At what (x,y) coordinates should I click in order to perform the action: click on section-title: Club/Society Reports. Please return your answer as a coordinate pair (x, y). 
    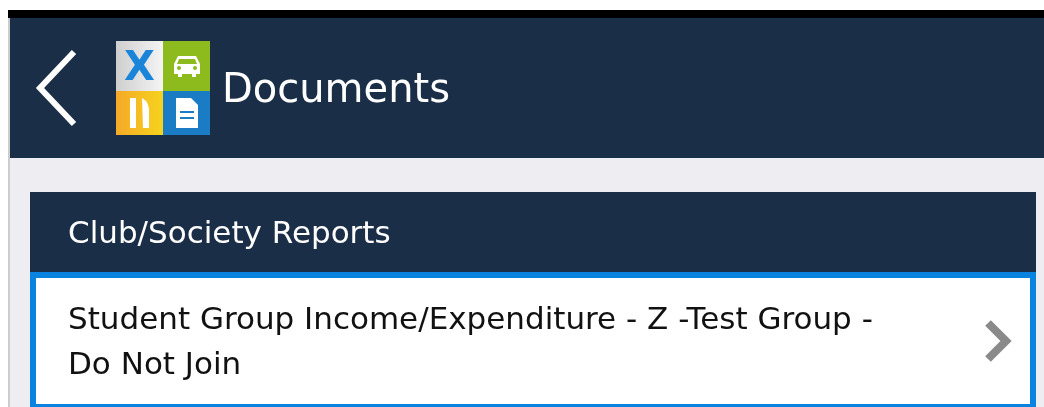
    Looking at the image, I should click on (229, 232).